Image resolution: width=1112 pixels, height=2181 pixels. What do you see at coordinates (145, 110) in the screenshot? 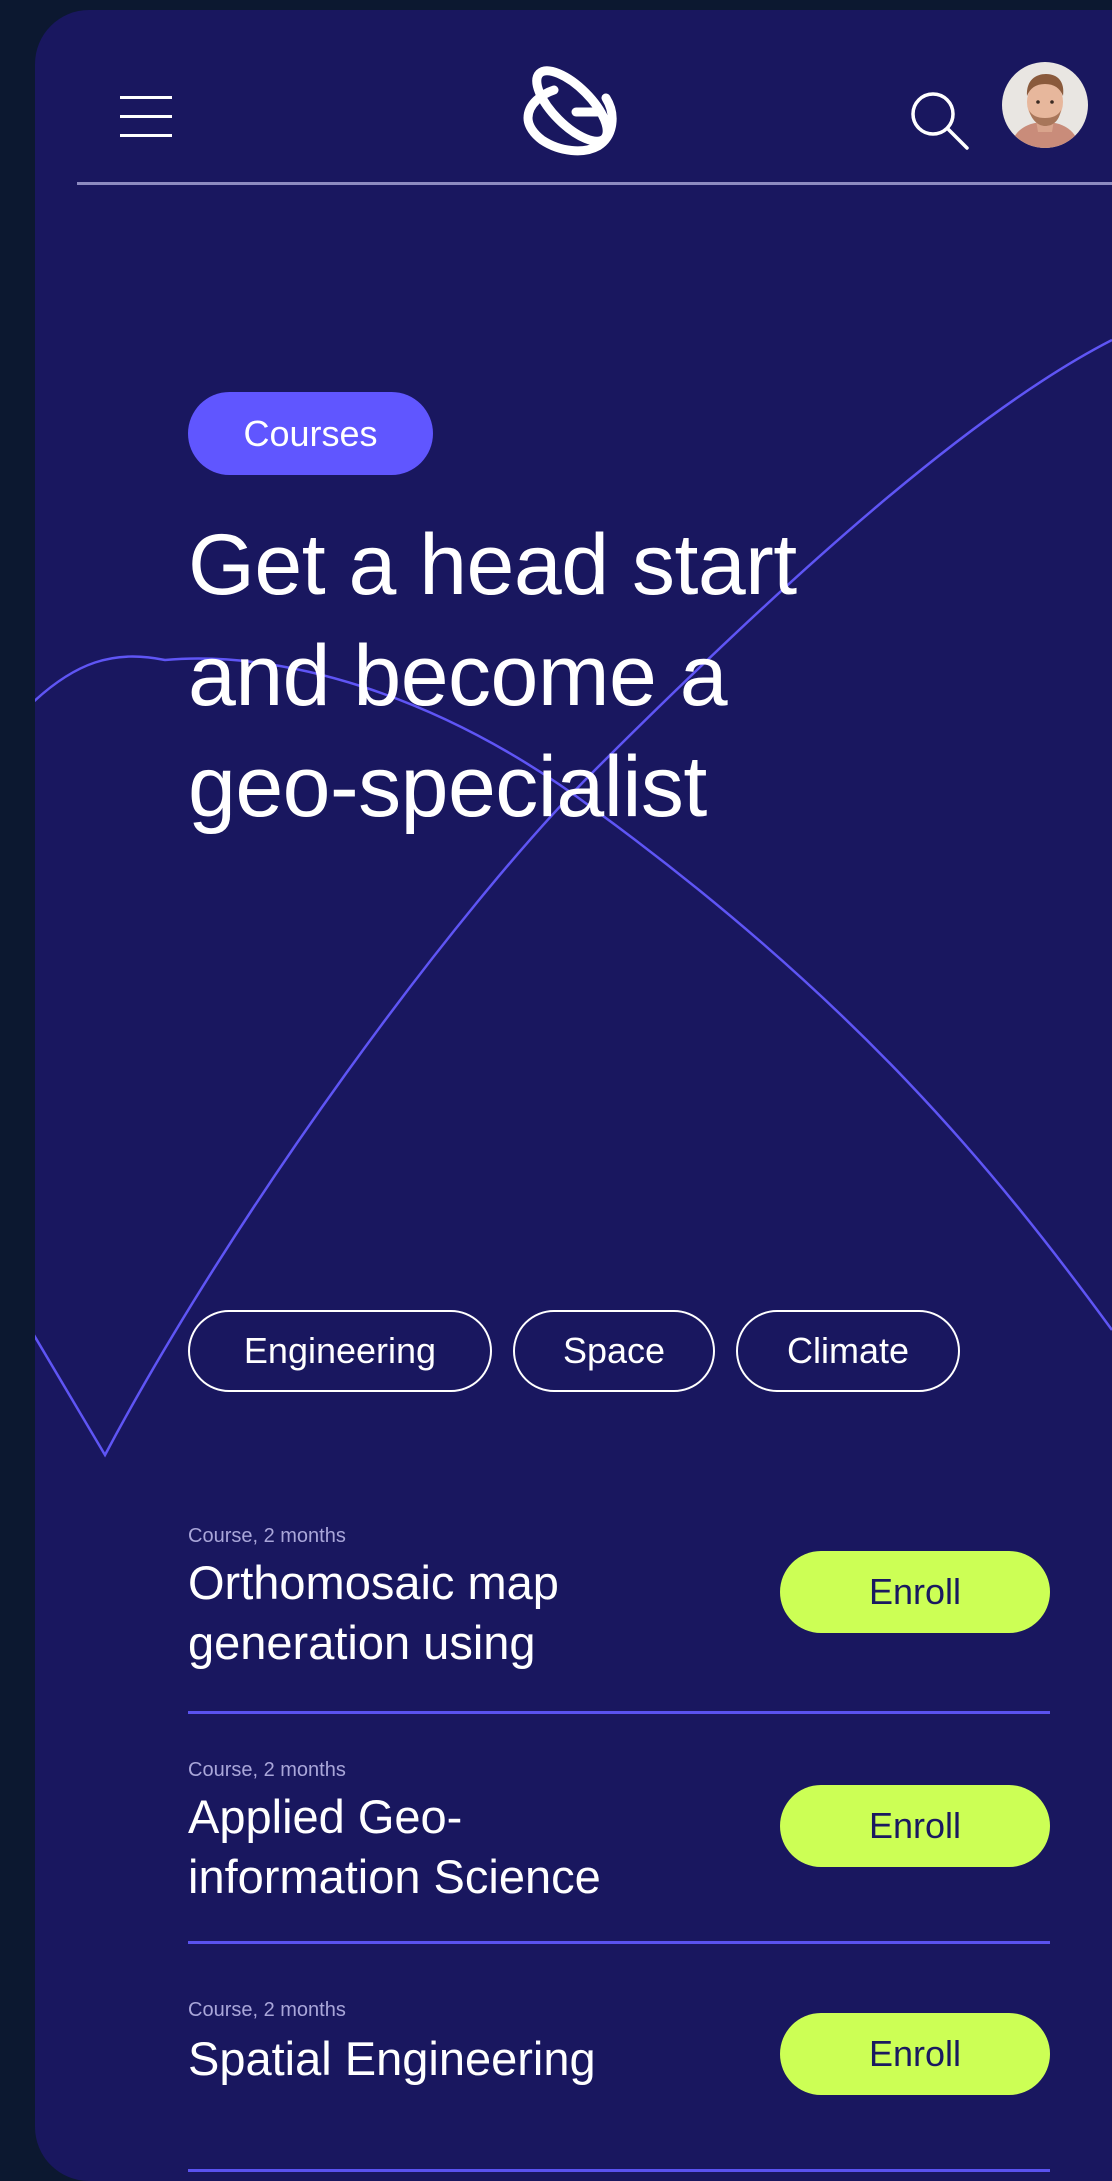
I see `hamburger-menu-icon` at bounding box center [145, 110].